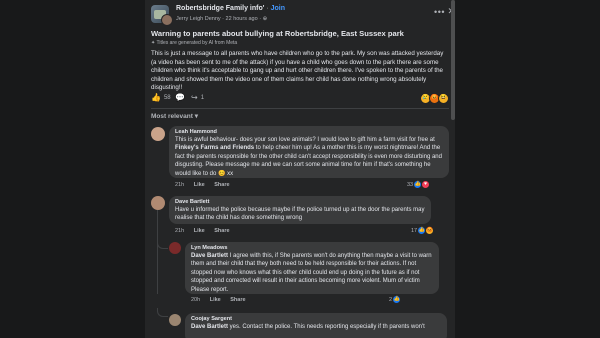  Describe the element at coordinates (443, 98) in the screenshot. I see `haha-reaction-icon: 😆` at that location.